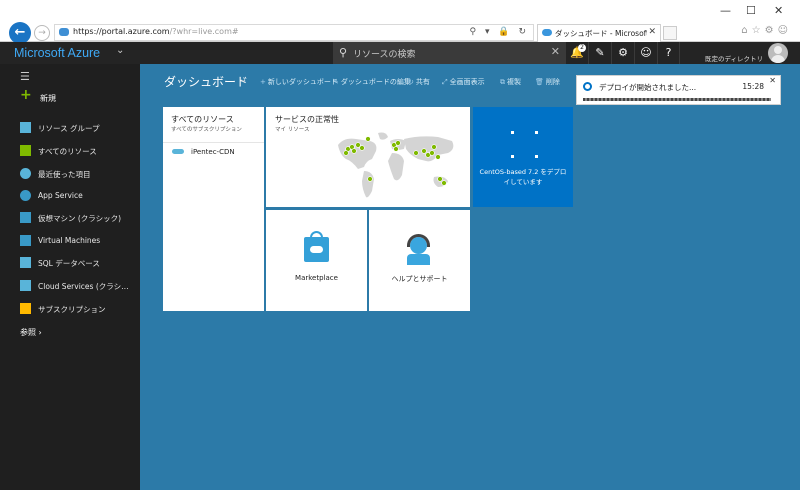 The width and height of the screenshot is (800, 490). Describe the element at coordinates (31, 332) in the screenshot. I see `sidebar-item-browse: 参照 ›` at that location.